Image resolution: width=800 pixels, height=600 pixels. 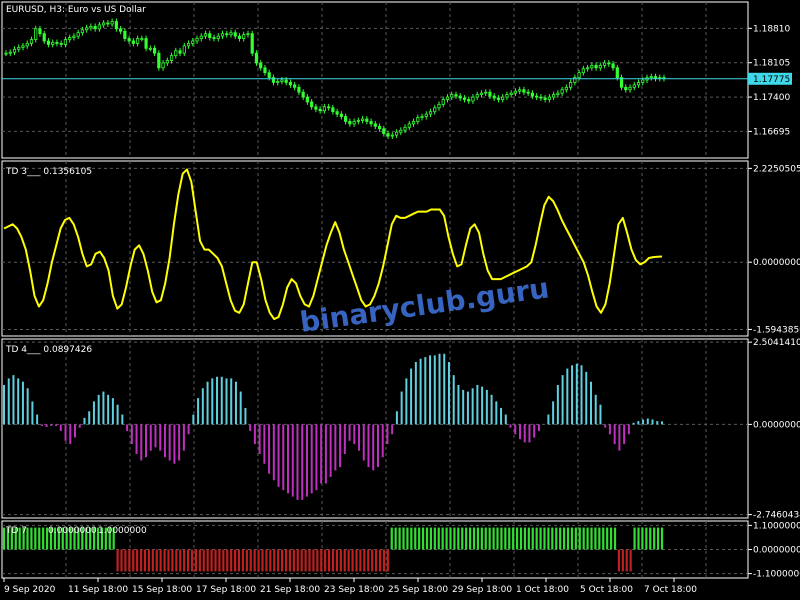 I want to click on x-axis-label: 7 Oct 18:00, so click(x=670, y=590).